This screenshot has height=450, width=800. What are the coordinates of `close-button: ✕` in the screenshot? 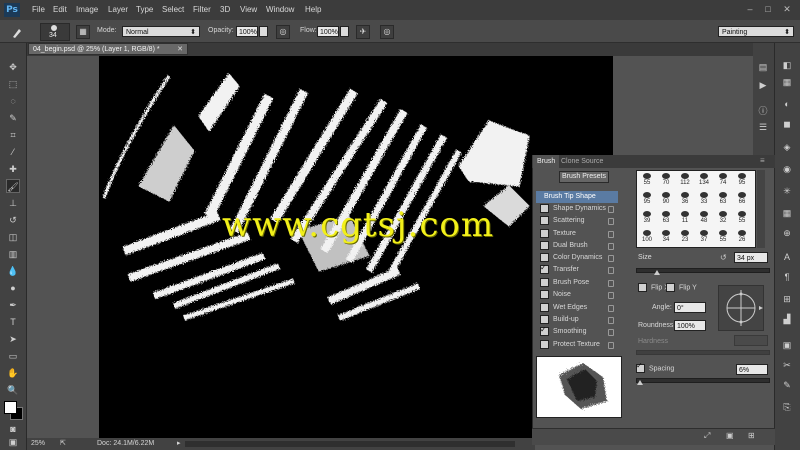 It's located at (787, 9).